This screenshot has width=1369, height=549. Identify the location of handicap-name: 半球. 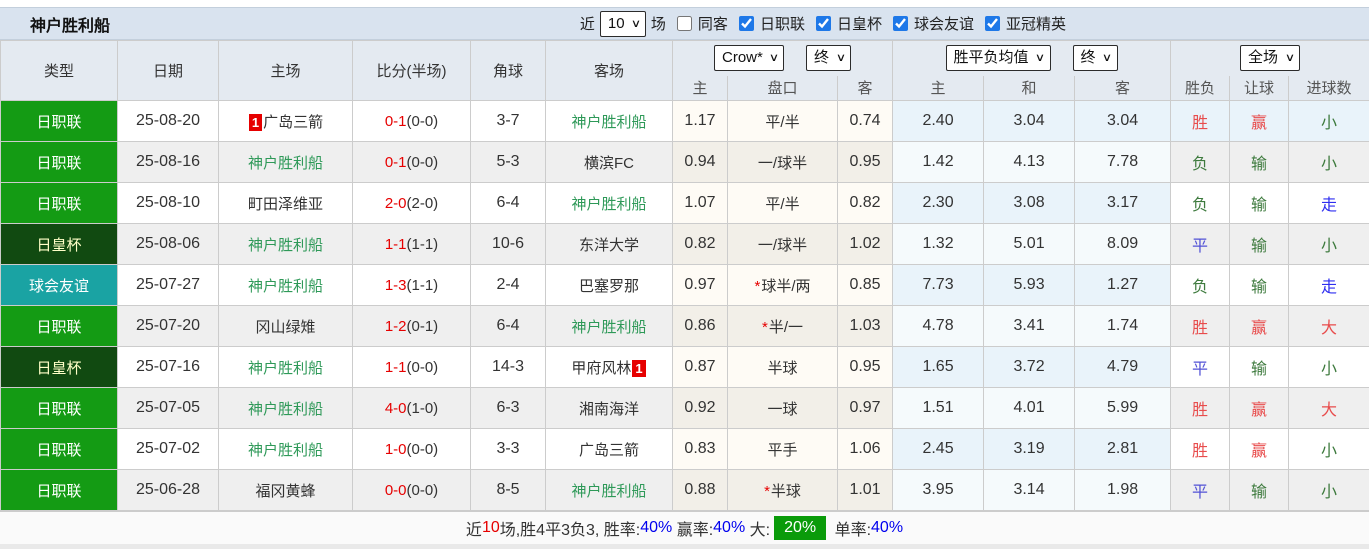
(786, 491).